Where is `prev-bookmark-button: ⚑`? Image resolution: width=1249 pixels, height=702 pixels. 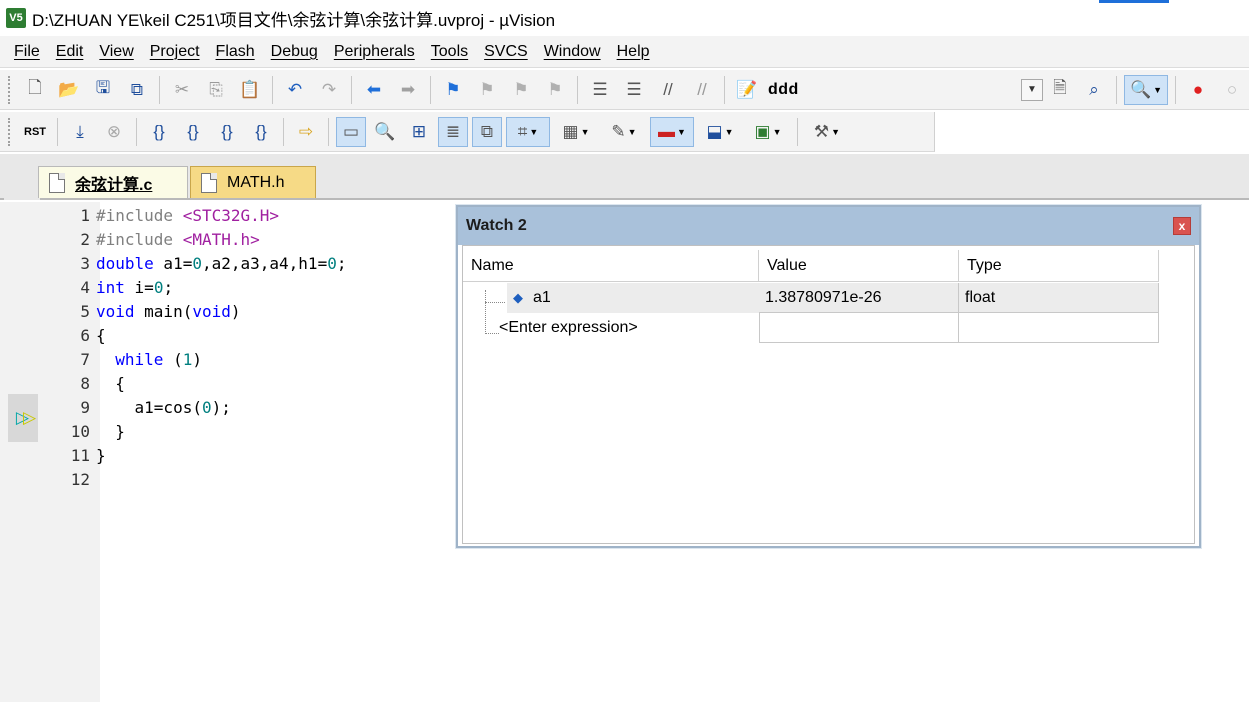
prev-bookmark-button: ⚑ is located at coordinates (487, 90).